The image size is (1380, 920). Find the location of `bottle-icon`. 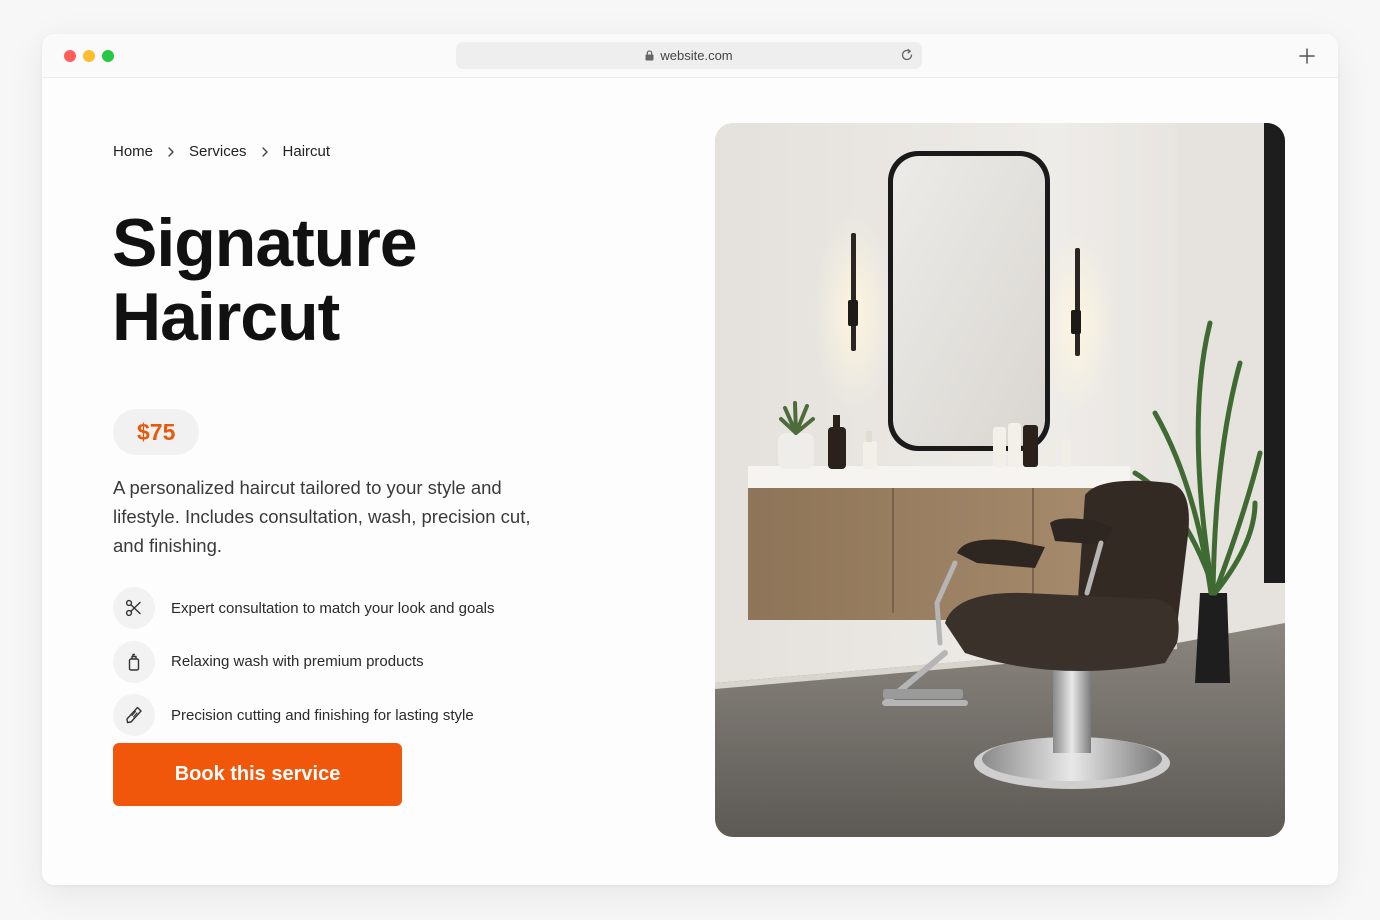

bottle-icon is located at coordinates (134, 661).